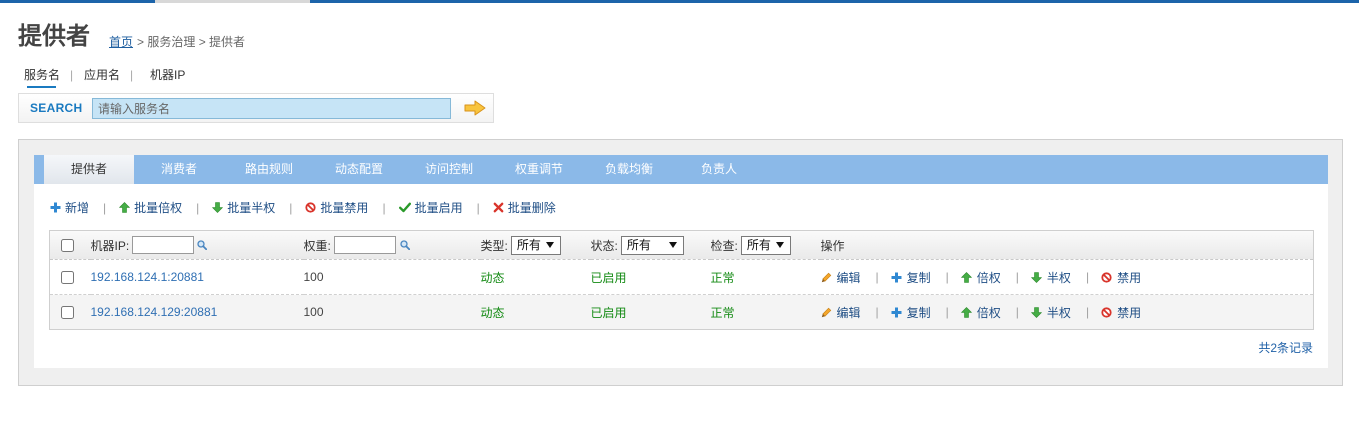 The height and width of the screenshot is (436, 1359). Describe the element at coordinates (177, 42) in the screenshot. I see `breadcrumb: 首页 > 服务治理 > 提供者` at that location.